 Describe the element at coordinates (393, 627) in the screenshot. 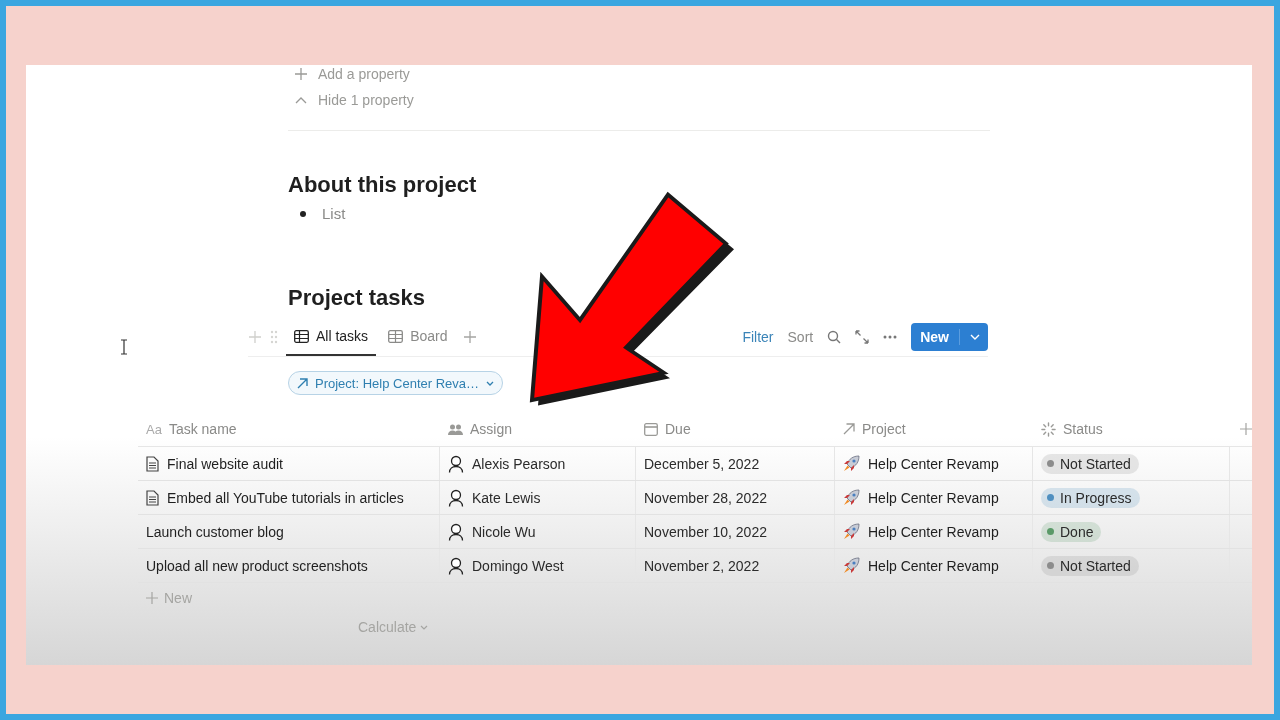

I see `calculate-button: Calculate` at that location.